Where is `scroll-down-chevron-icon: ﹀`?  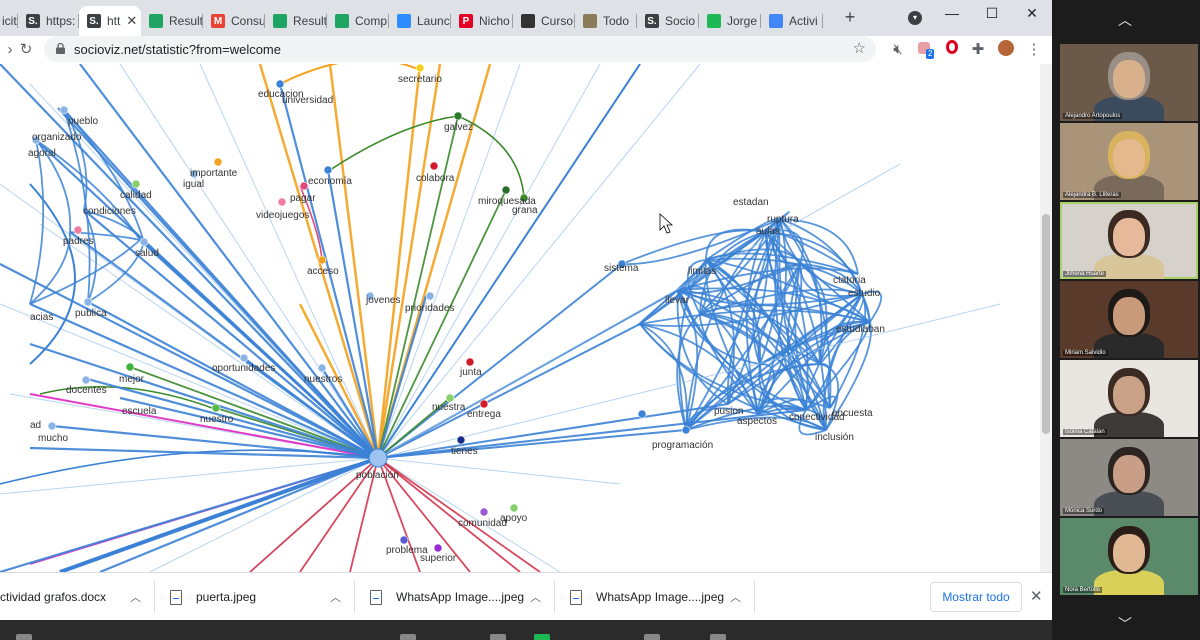 scroll-down-chevron-icon: ﹀ is located at coordinates (1125, 624).